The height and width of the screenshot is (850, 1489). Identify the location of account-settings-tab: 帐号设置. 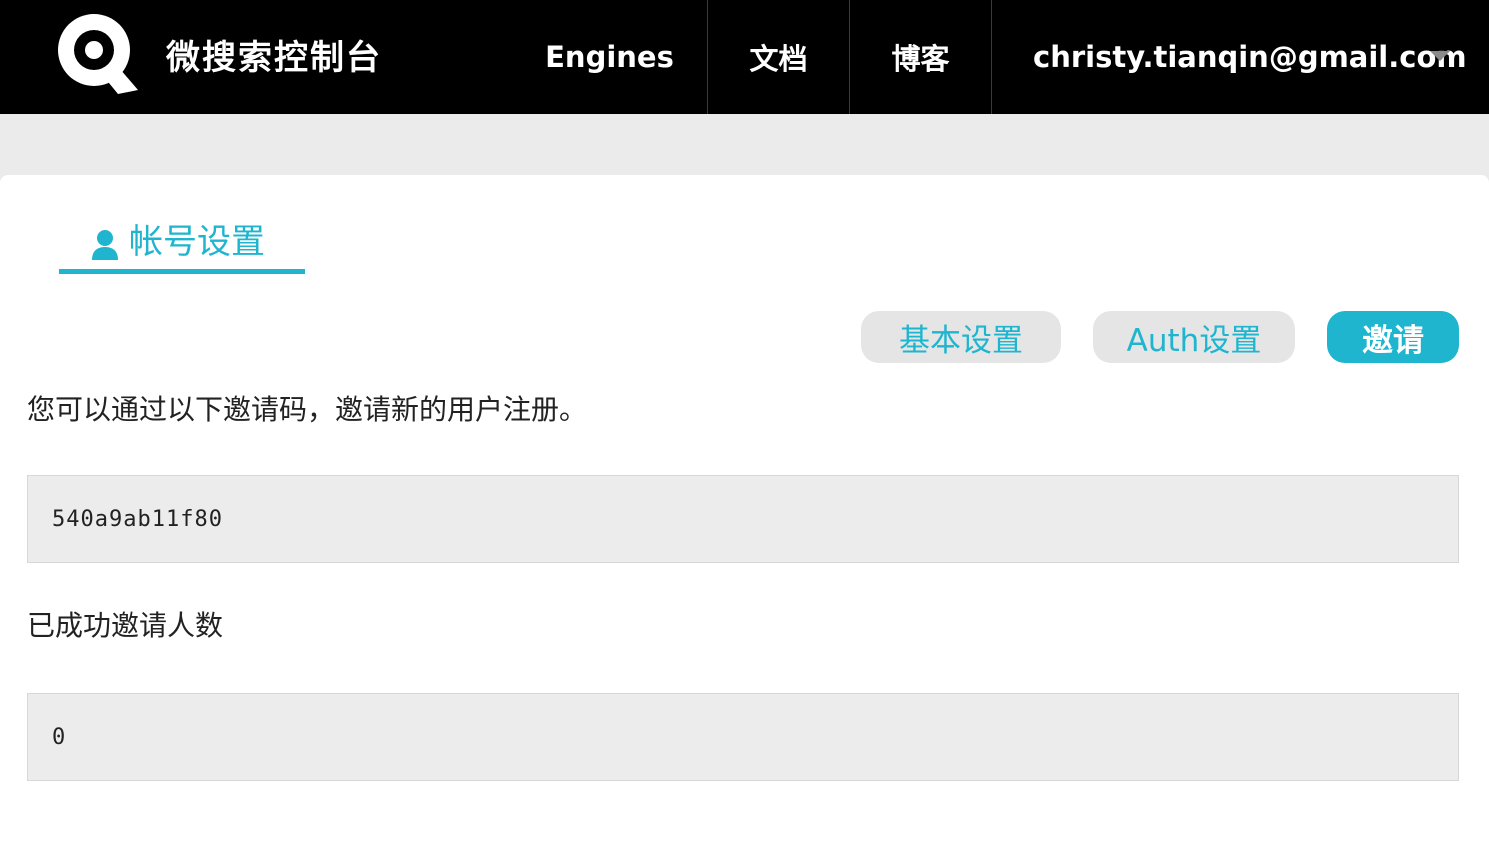
(182, 248).